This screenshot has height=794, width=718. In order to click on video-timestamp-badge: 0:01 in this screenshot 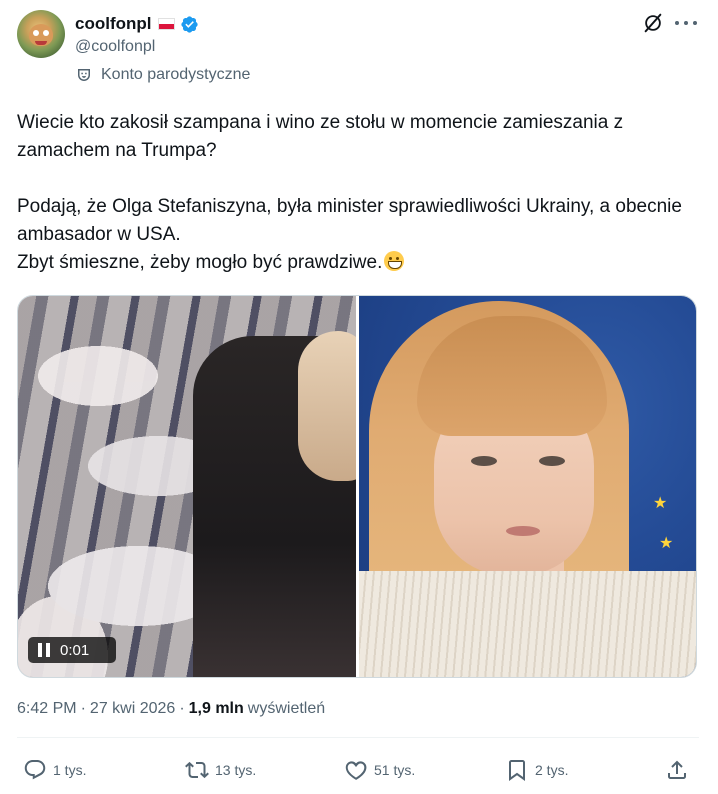, I will do `click(72, 650)`.